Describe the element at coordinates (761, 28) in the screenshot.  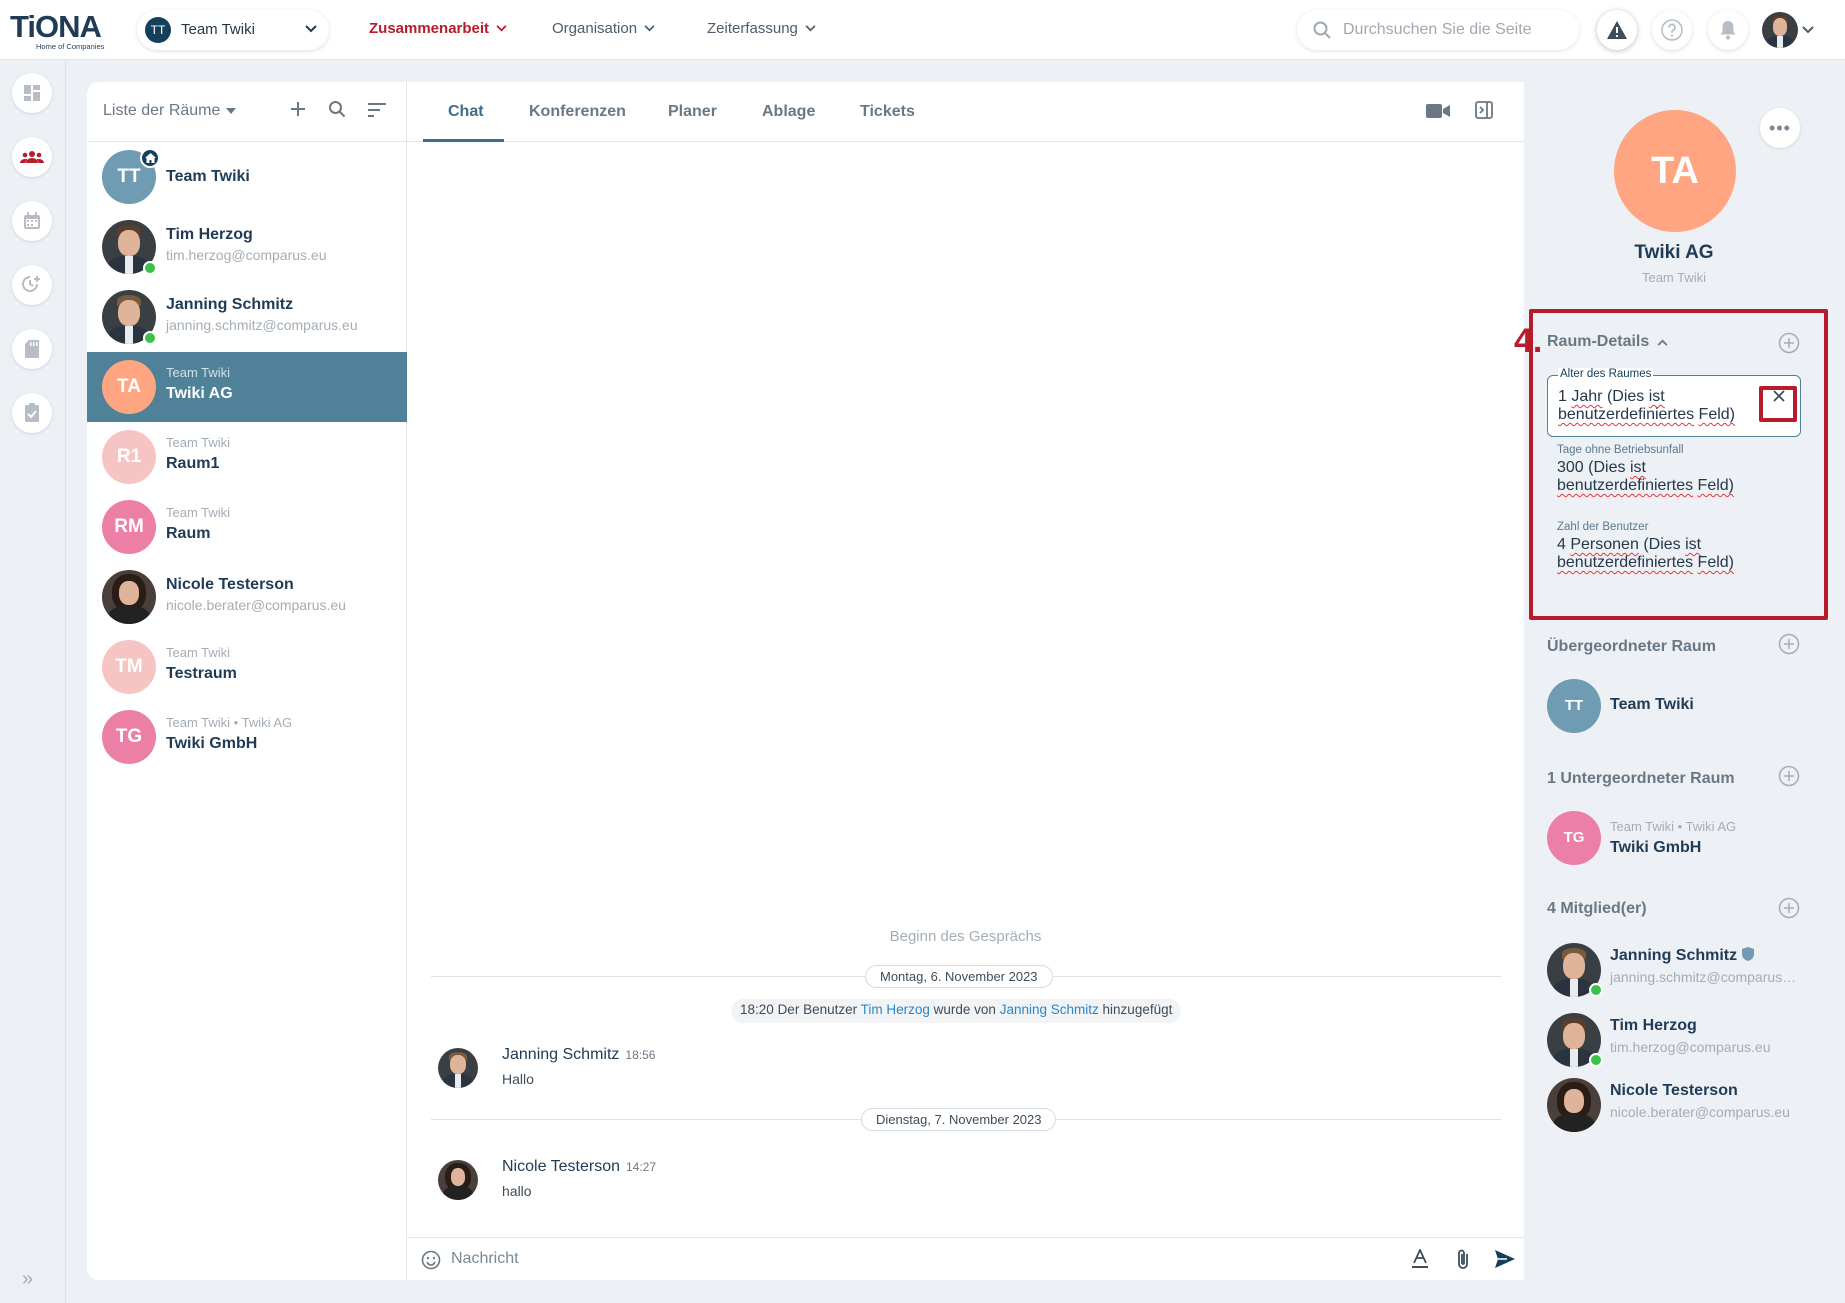
I see `nav-zeiterfassung: Zeiterfassung` at that location.